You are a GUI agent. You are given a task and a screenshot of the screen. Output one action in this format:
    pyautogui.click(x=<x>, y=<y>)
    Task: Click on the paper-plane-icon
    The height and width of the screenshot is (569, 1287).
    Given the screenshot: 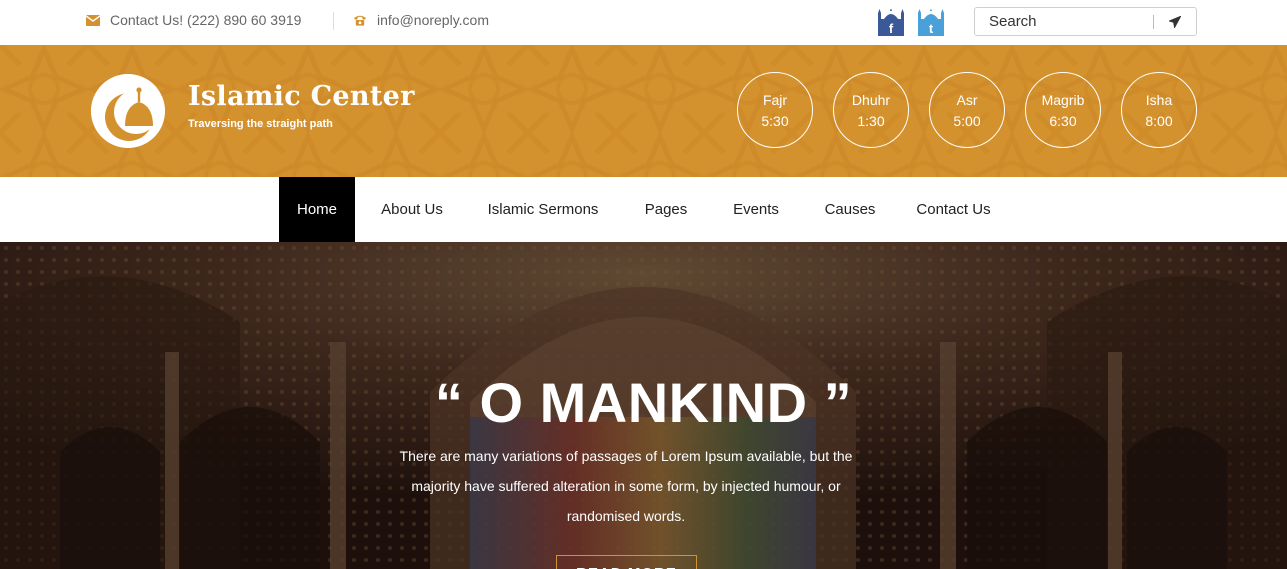 What is the action you would take?
    pyautogui.click(x=1175, y=21)
    